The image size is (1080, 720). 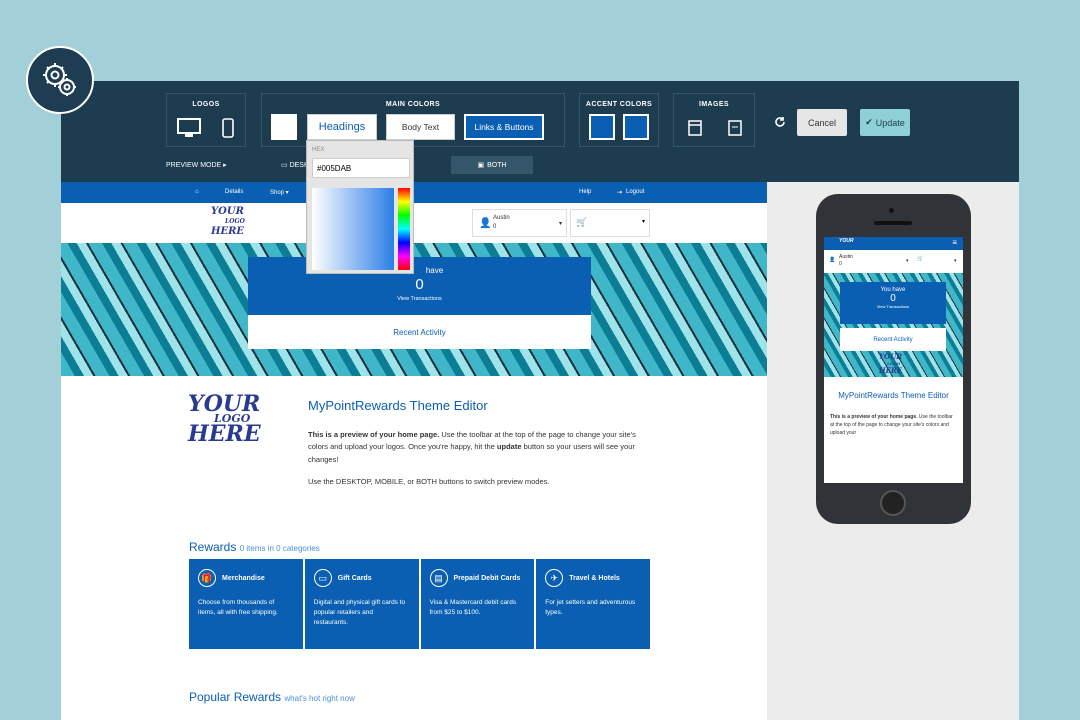 What do you see at coordinates (920, 259) in the screenshot?
I see `cart-icon: 🛒` at bounding box center [920, 259].